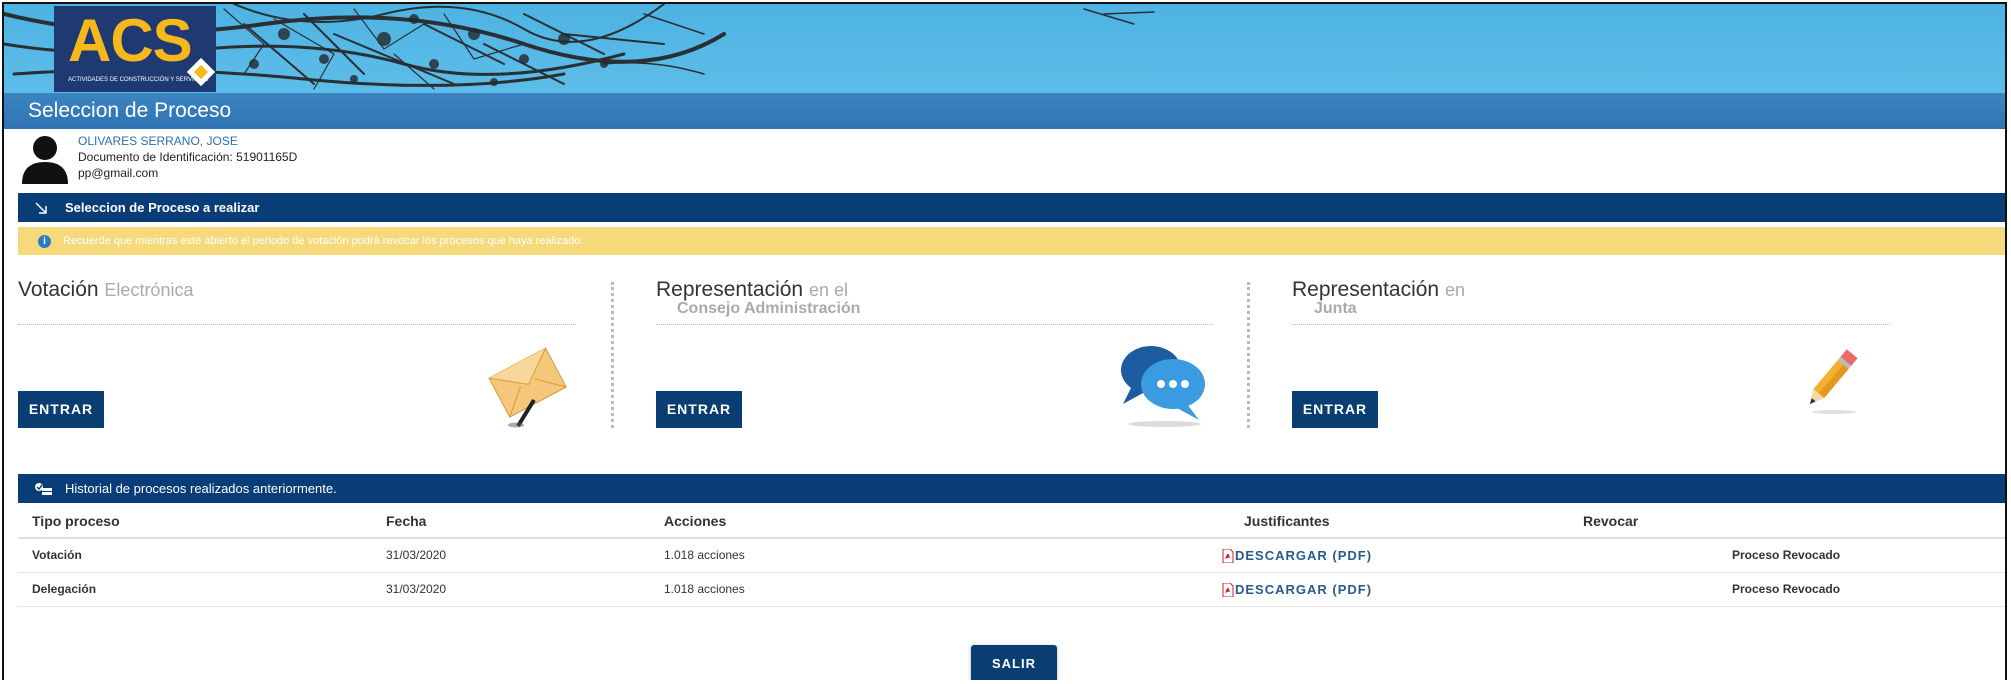 This screenshot has height=684, width=2011. What do you see at coordinates (1610, 521) in the screenshot?
I see `column-header: Revocar` at bounding box center [1610, 521].